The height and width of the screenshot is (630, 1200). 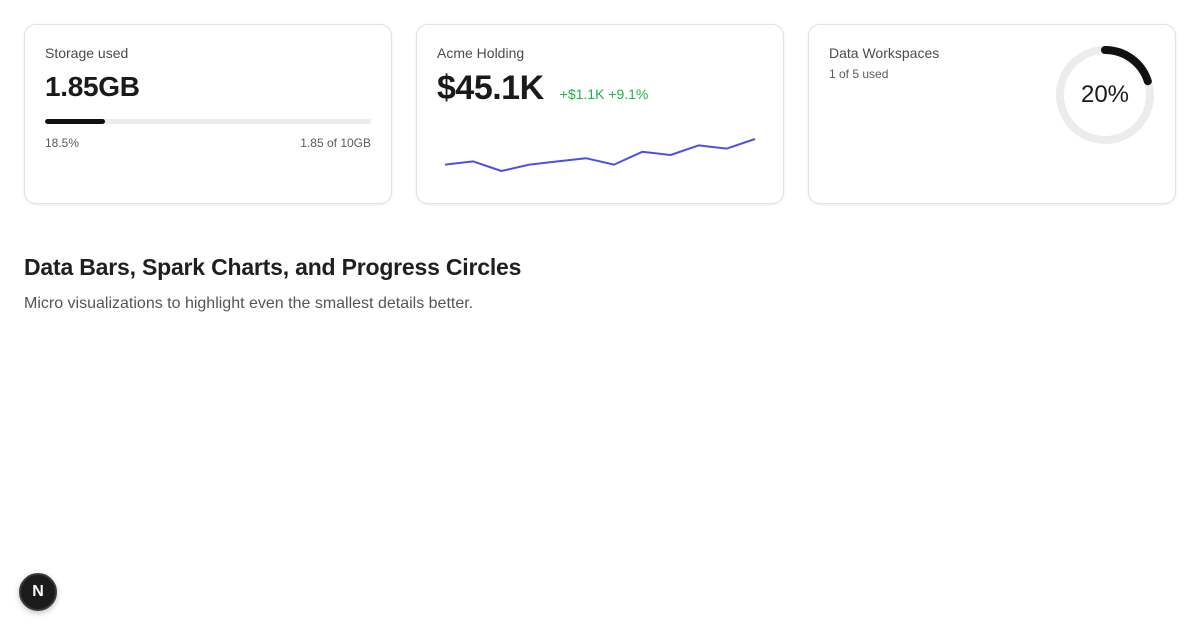 I want to click on acme-value-row: $45.1K +$1.1K +9.1%, so click(x=600, y=88).